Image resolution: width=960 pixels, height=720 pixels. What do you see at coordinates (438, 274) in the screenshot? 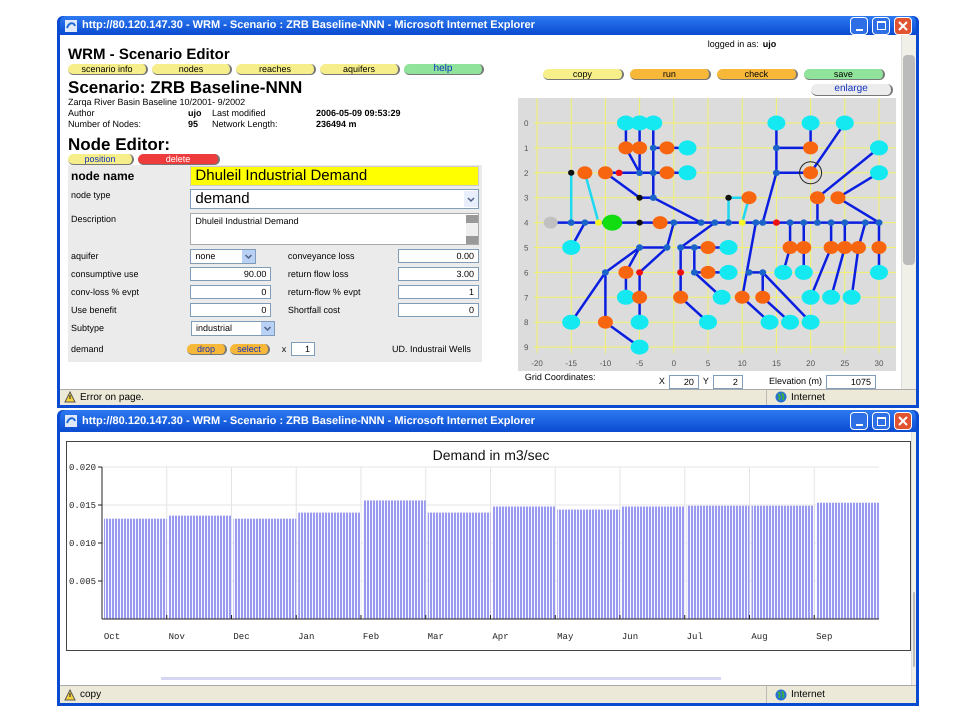
I see `input-field: 3.00` at bounding box center [438, 274].